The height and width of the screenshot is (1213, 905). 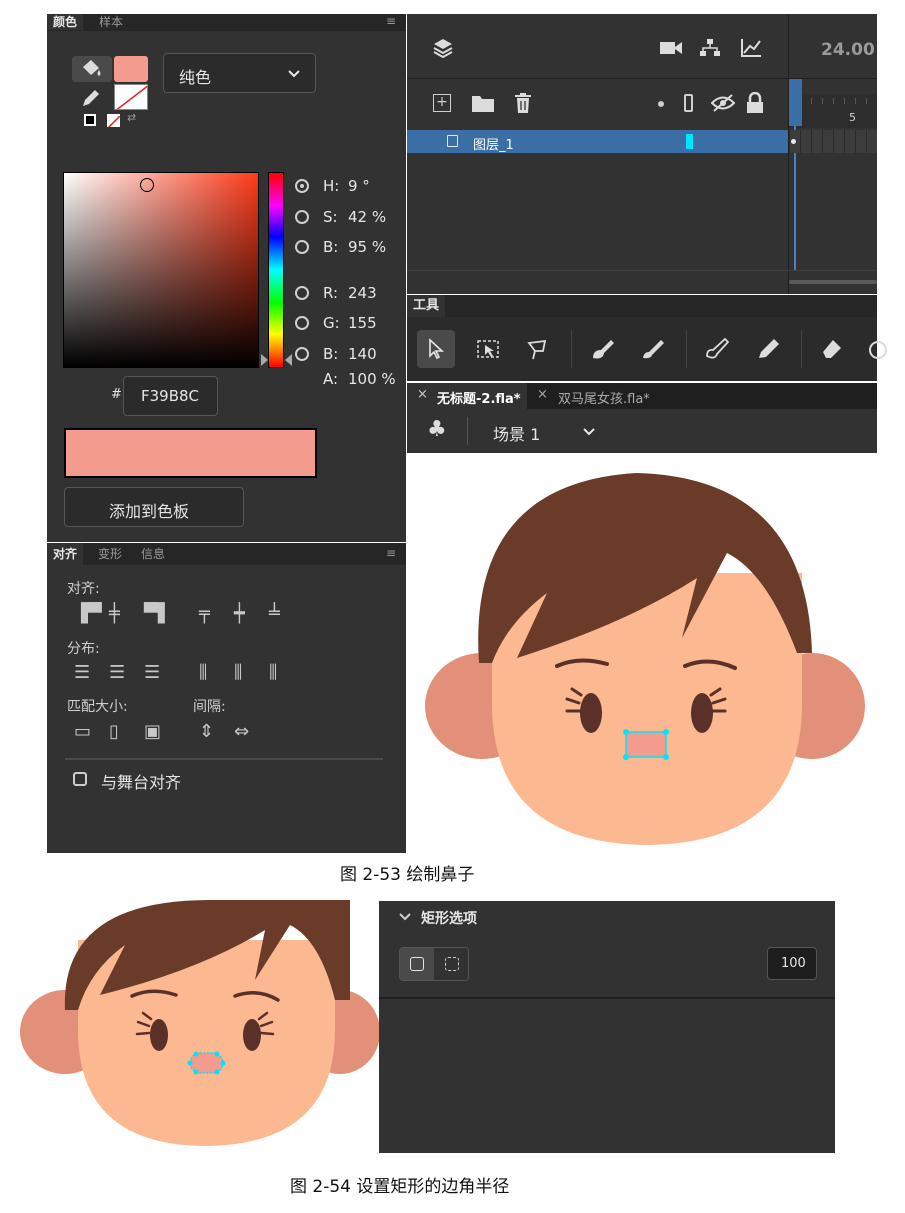 What do you see at coordinates (206, 732) in the screenshot?
I see `space-vertical-icon: ⇕` at bounding box center [206, 732].